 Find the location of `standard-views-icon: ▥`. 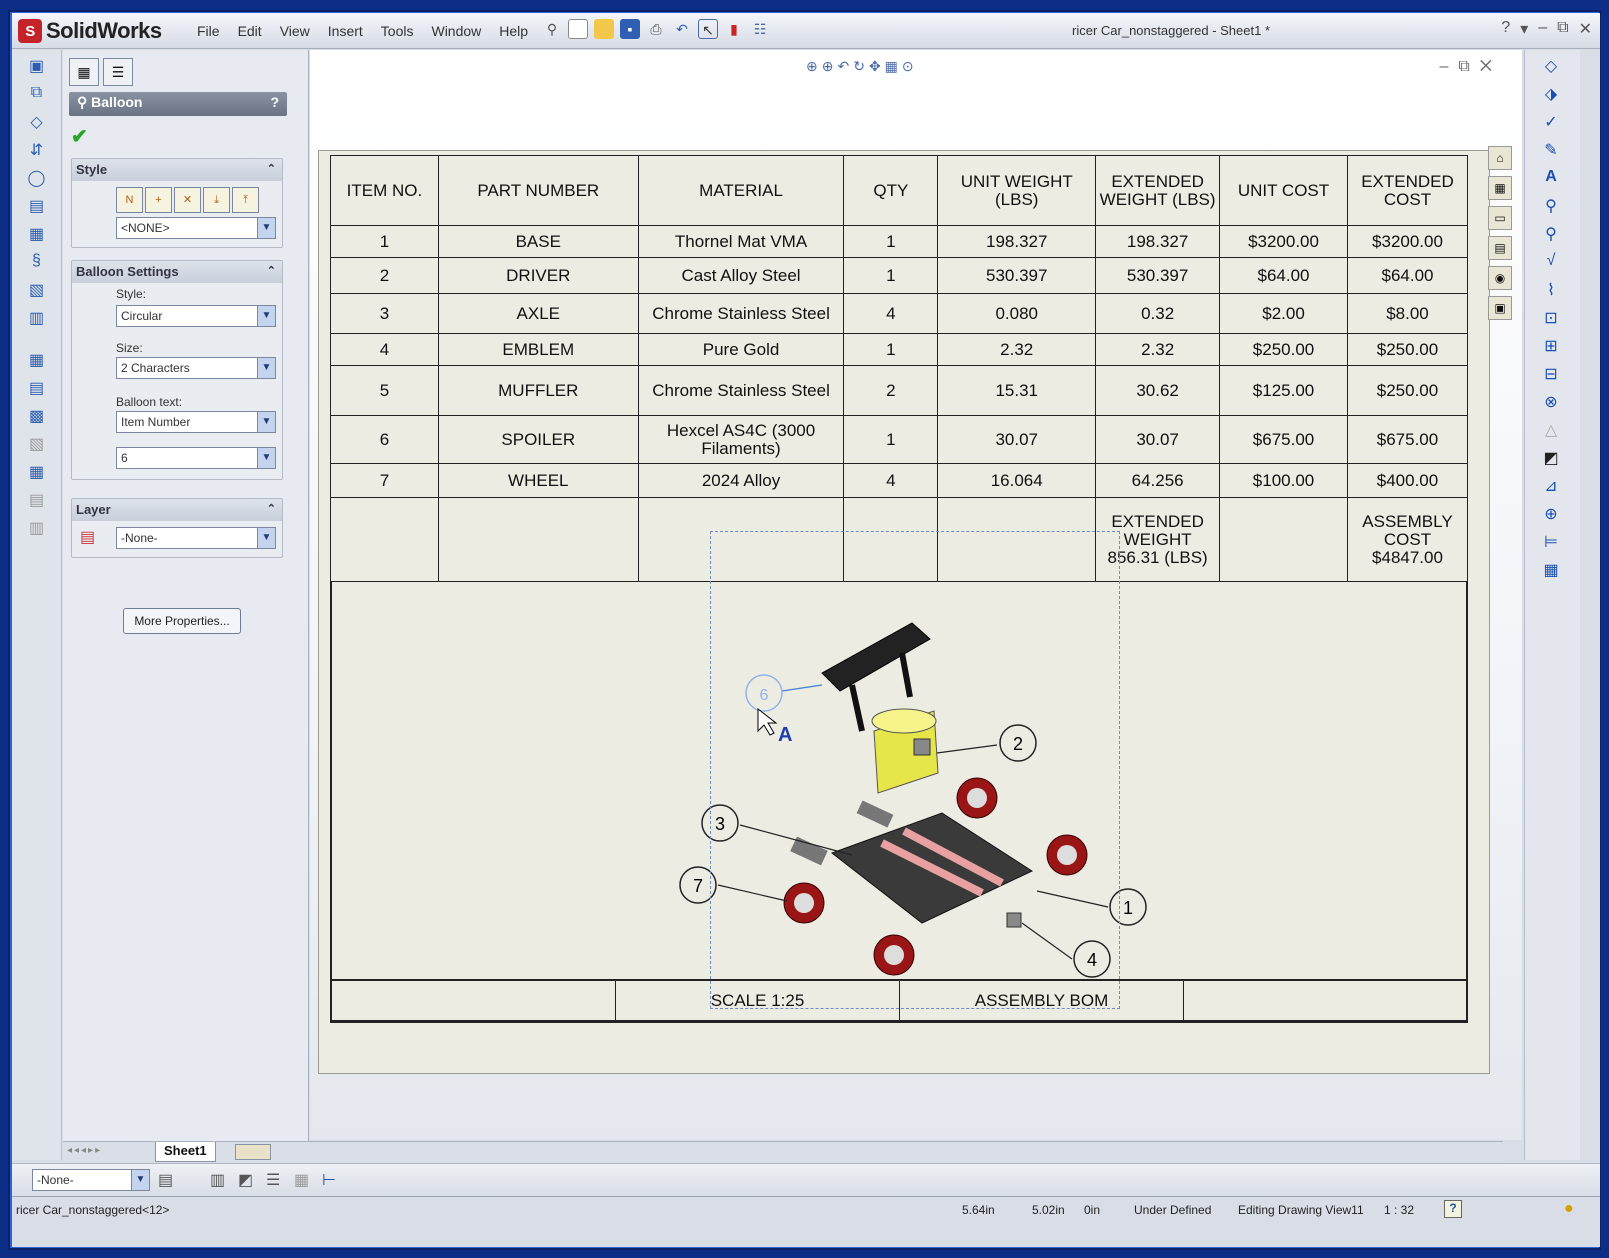

standard-views-icon: ▥ is located at coordinates (37, 319).